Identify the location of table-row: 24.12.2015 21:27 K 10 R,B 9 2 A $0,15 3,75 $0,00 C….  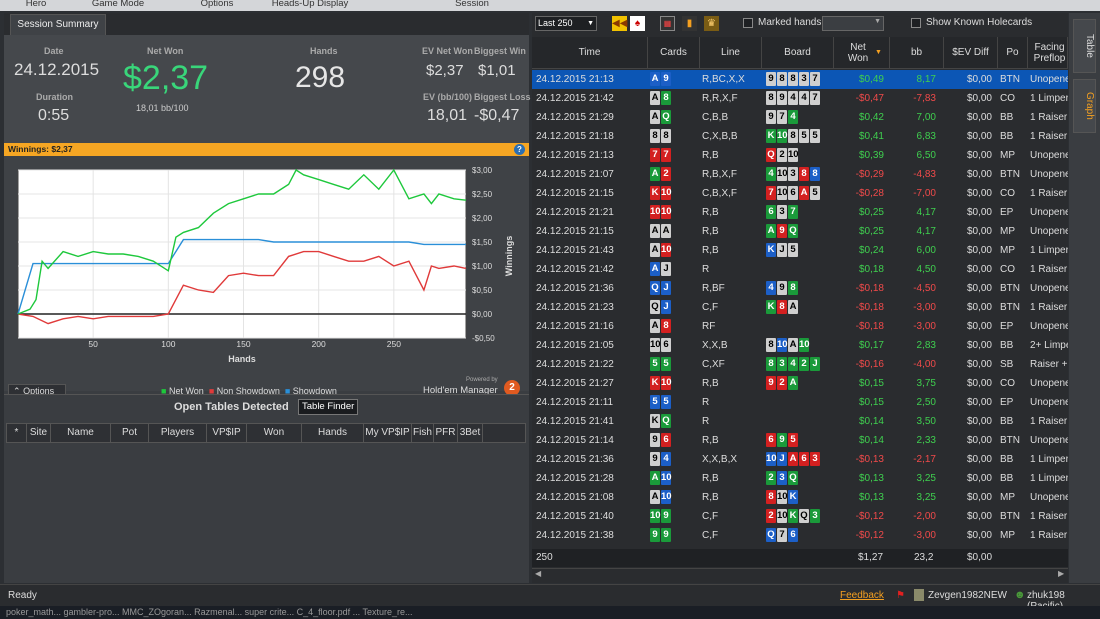
(800, 383).